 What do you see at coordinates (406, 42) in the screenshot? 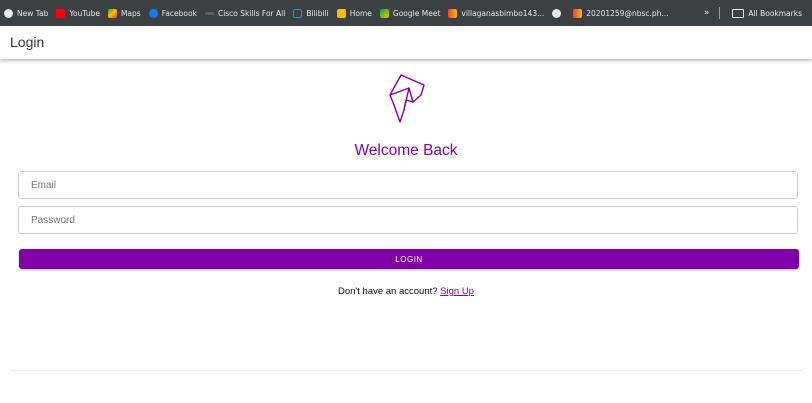
I see `app-bar: Login` at bounding box center [406, 42].